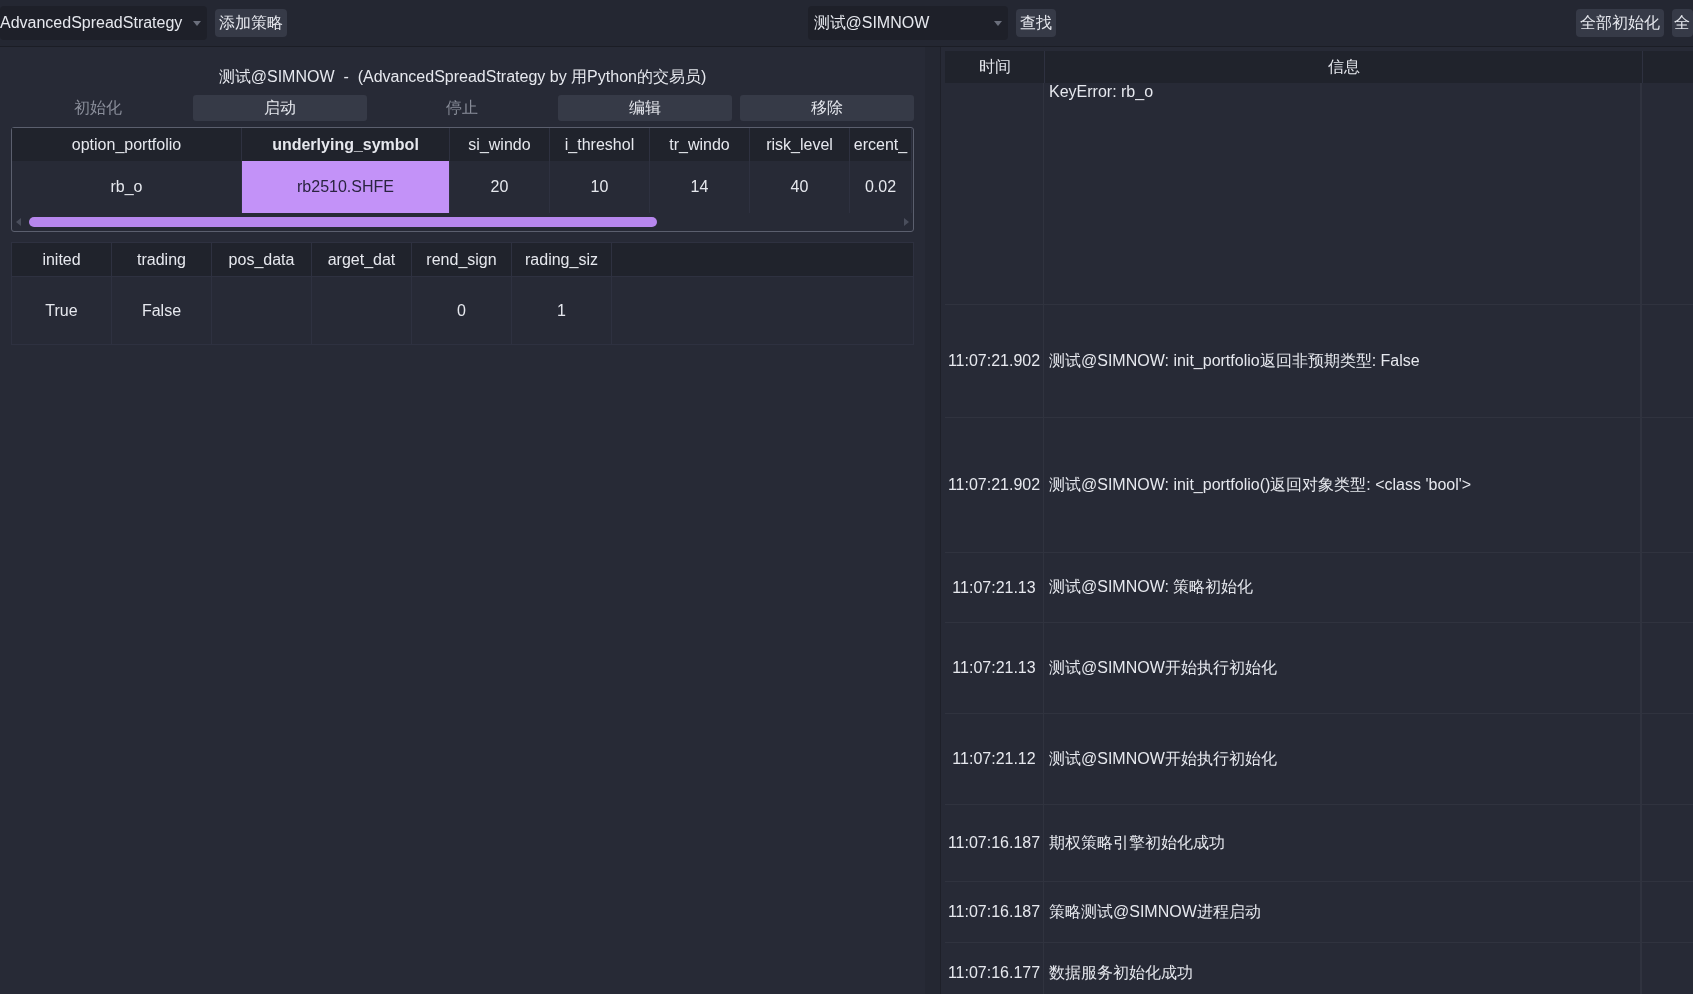  What do you see at coordinates (1620, 23) in the screenshot?
I see `init-all-button: 全部初始化` at bounding box center [1620, 23].